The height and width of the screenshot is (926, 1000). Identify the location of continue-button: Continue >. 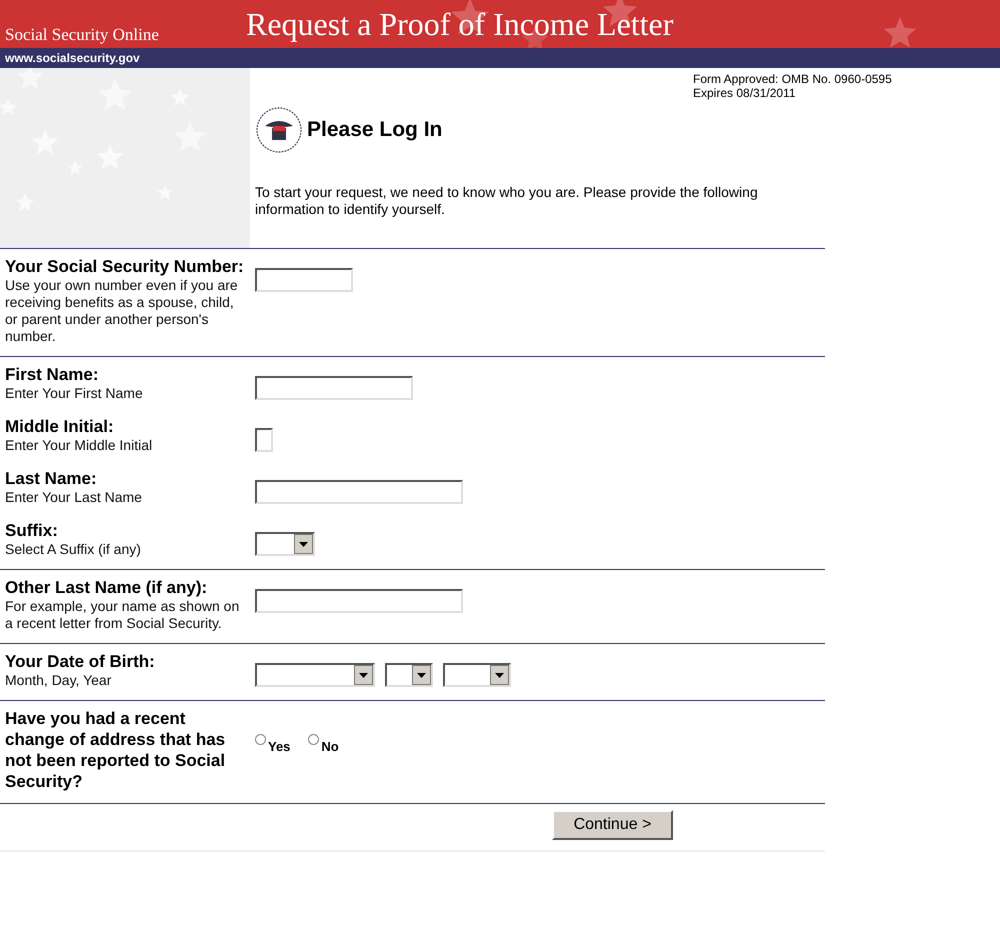
(612, 825).